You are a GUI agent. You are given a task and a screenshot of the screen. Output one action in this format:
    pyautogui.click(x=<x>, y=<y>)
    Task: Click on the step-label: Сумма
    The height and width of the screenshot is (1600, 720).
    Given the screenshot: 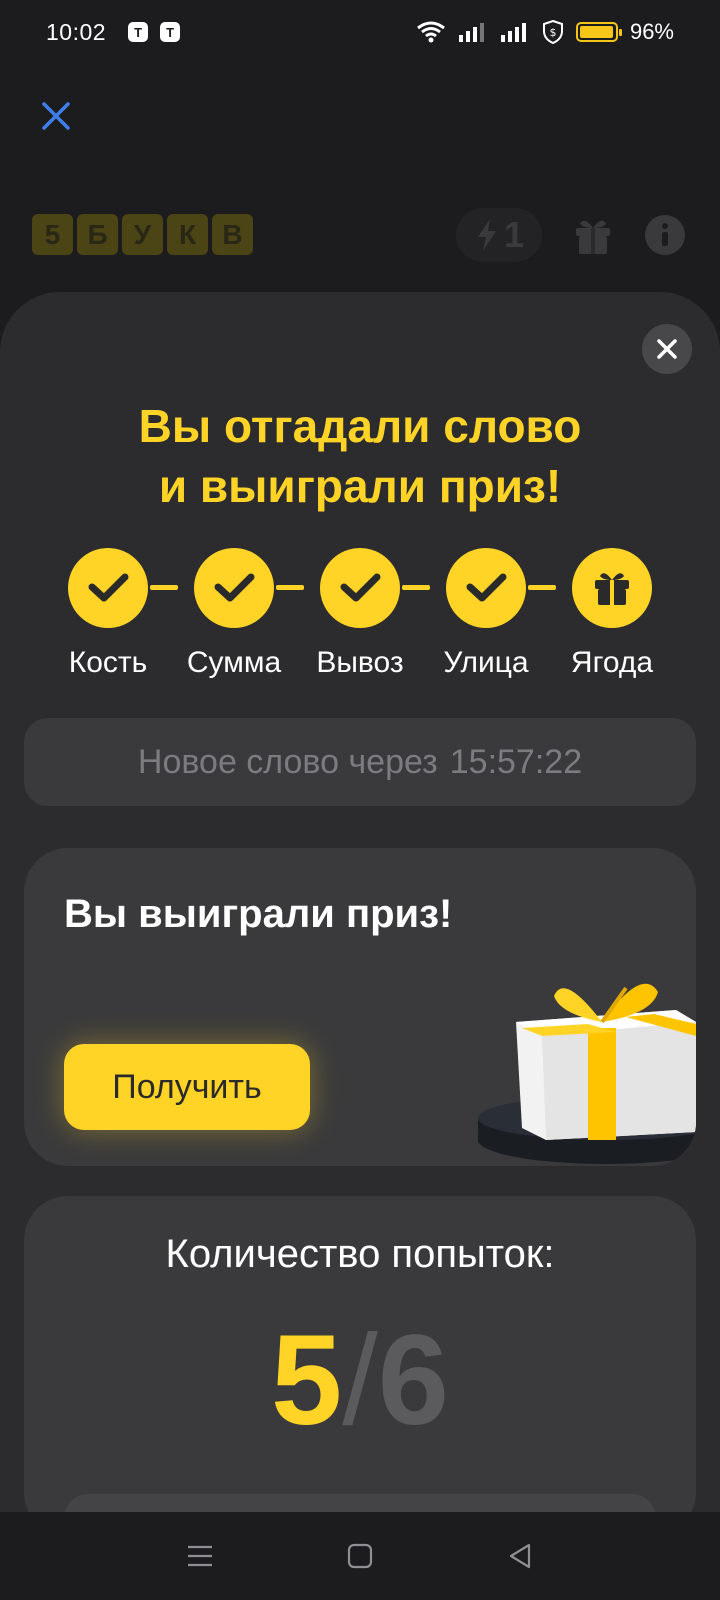 What is the action you would take?
    pyautogui.click(x=234, y=662)
    